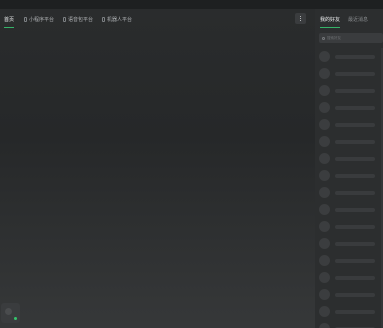 This screenshot has width=383, height=328. I want to click on user-avatar-icon, so click(8, 311).